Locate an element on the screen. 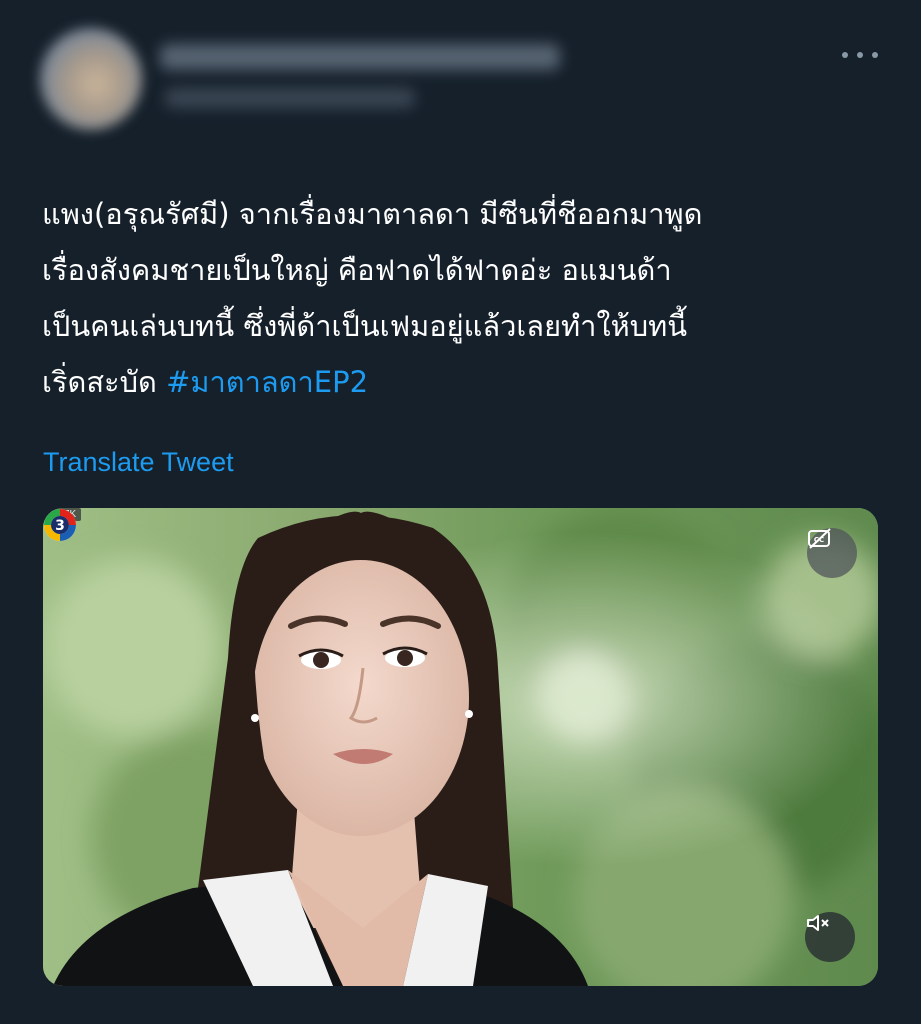 The width and height of the screenshot is (921, 1024). hashtag-link: #มาตาลดาEP2 is located at coordinates (267, 382).